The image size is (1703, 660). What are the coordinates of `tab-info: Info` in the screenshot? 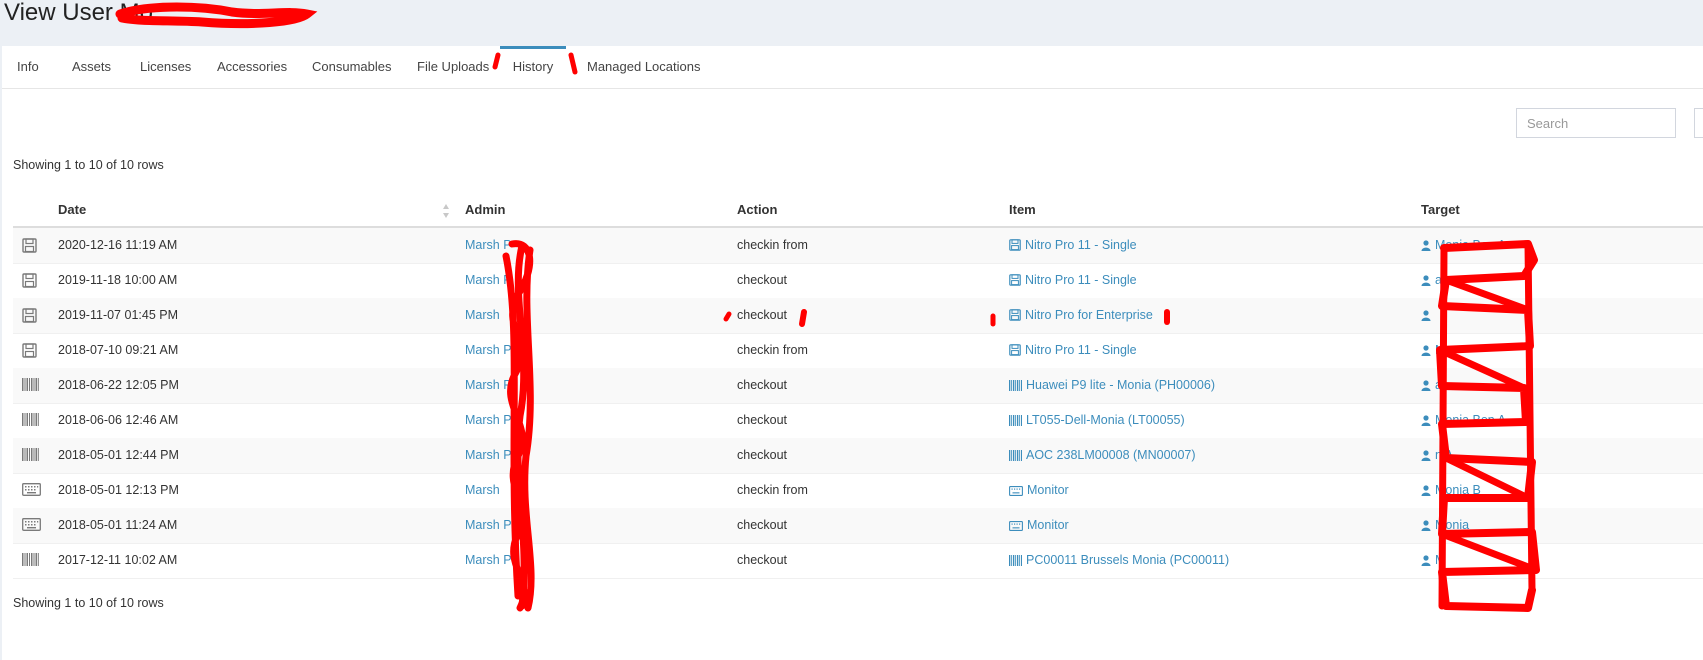 It's located at (28, 67).